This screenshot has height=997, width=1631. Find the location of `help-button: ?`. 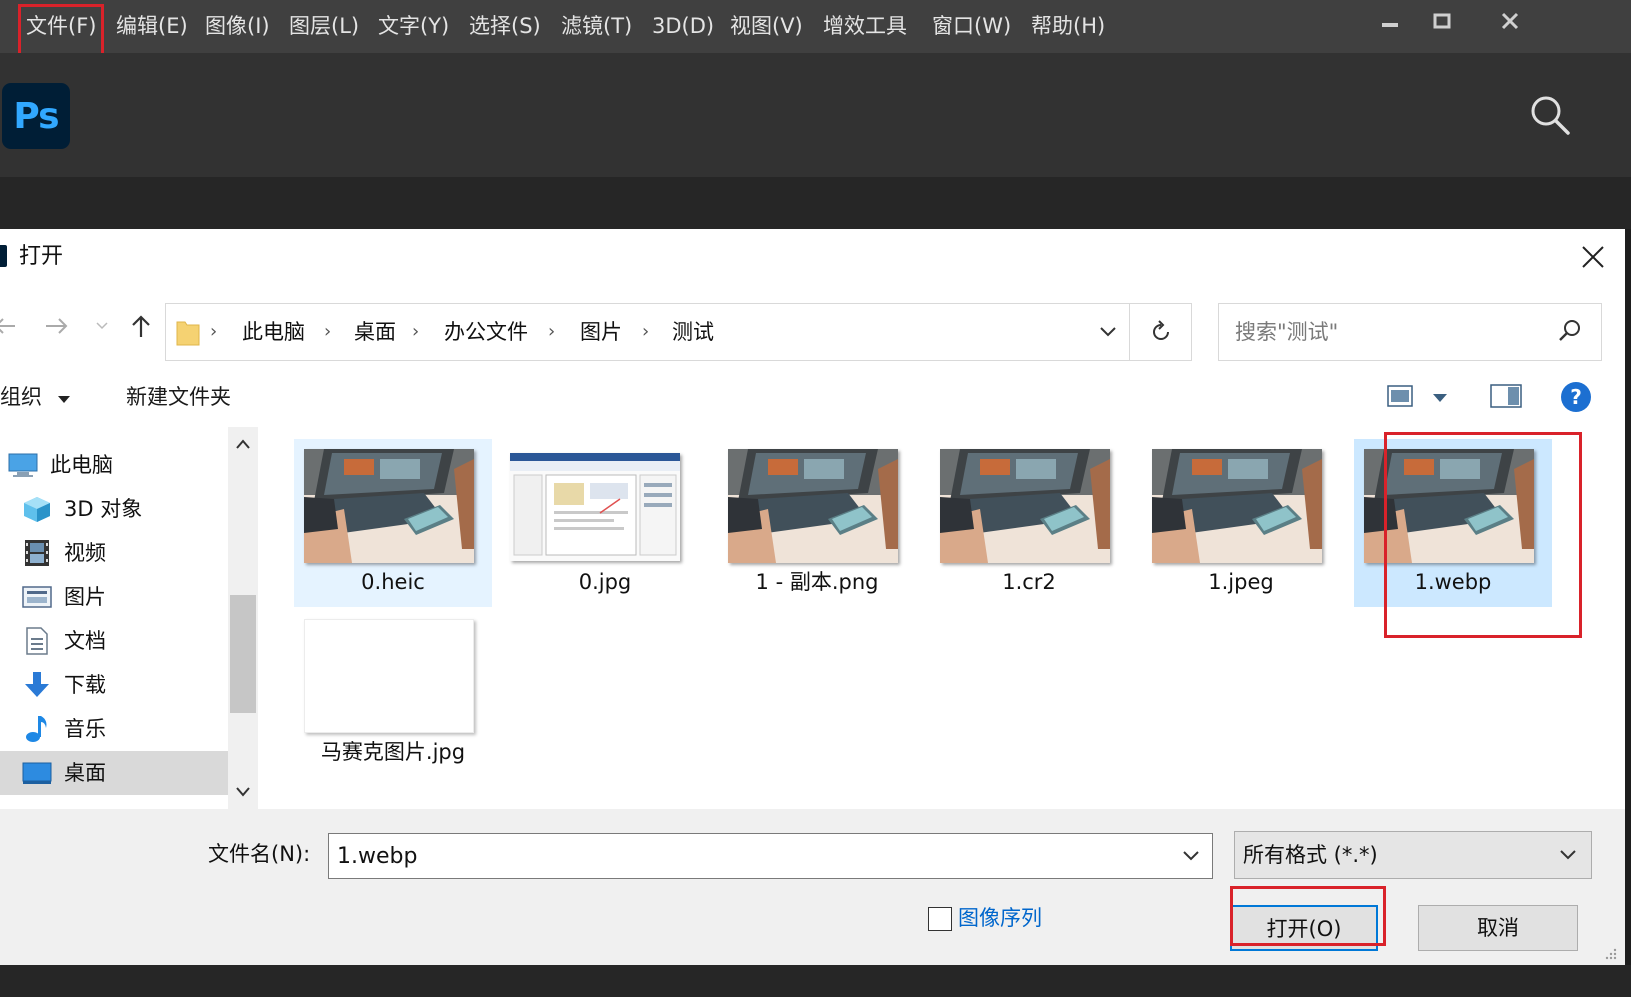

help-button: ? is located at coordinates (1576, 397).